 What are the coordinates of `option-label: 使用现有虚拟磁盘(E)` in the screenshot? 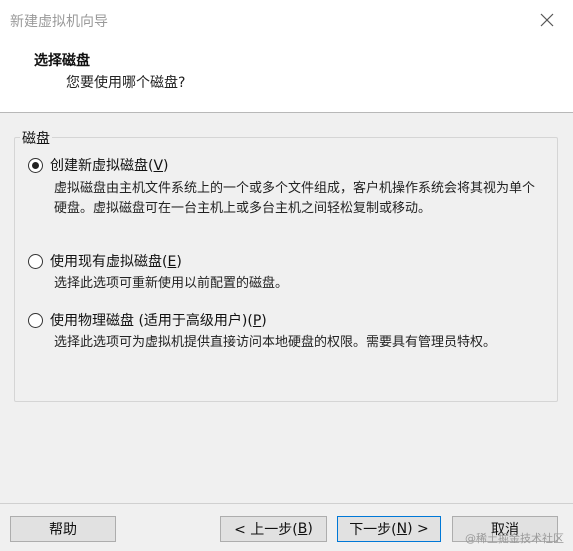 It's located at (116, 262).